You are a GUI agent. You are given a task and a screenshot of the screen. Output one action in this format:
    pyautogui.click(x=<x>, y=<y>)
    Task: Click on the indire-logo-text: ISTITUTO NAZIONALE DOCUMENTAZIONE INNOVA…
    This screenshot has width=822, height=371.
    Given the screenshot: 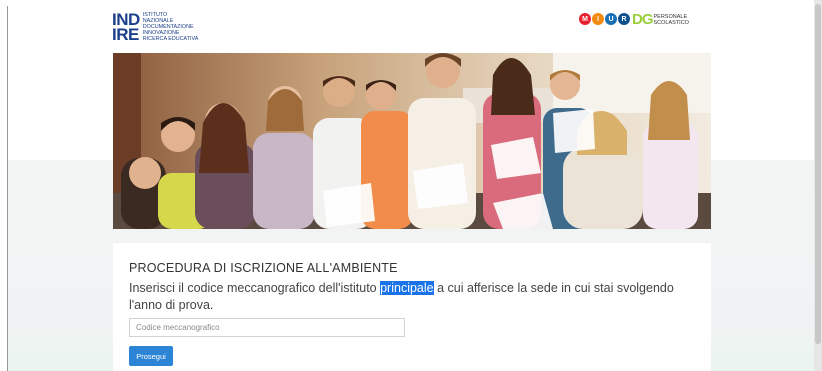 What is the action you would take?
    pyautogui.click(x=170, y=27)
    